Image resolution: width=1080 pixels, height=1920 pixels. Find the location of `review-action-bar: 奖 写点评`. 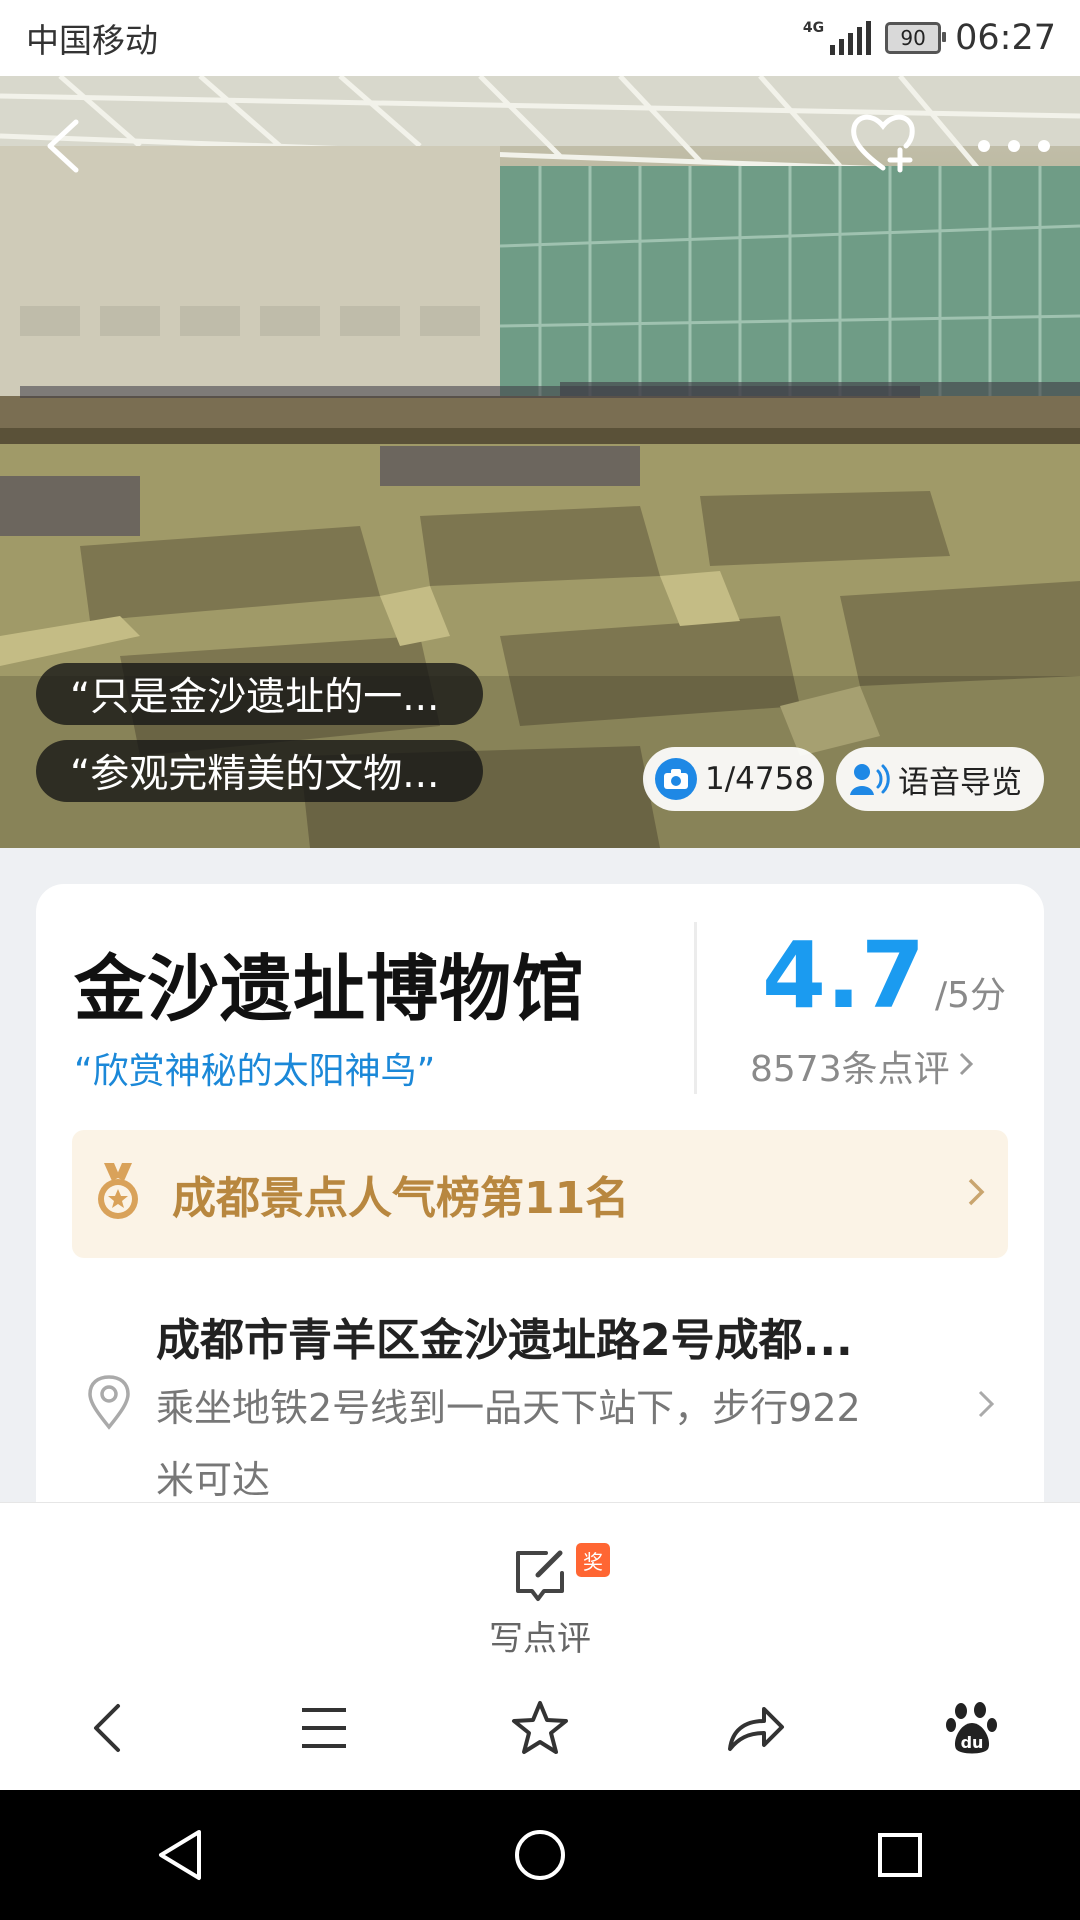

review-action-bar: 奖 写点评 is located at coordinates (540, 1585).